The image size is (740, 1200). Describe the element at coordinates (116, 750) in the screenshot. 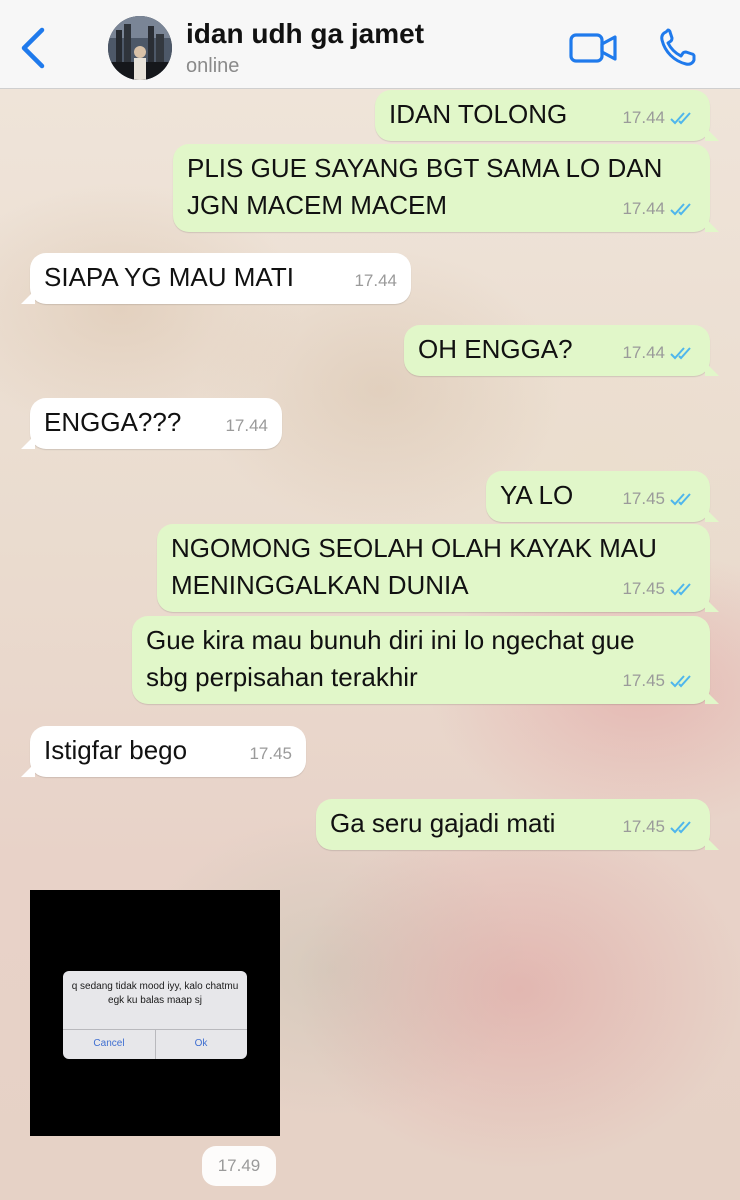

I see `message-text: Istigfar bego` at that location.